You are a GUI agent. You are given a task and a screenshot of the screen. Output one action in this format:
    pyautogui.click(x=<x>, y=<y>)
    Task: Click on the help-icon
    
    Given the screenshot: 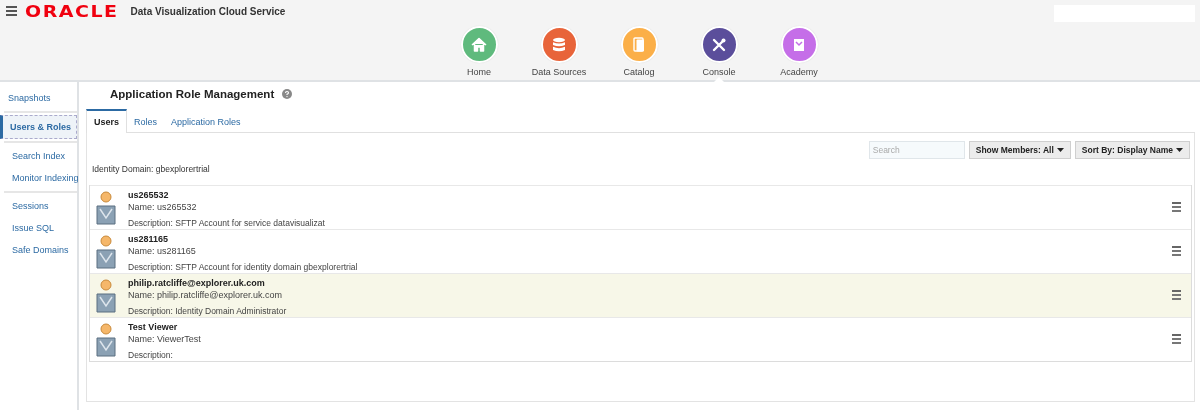 What is the action you would take?
    pyautogui.click(x=287, y=94)
    